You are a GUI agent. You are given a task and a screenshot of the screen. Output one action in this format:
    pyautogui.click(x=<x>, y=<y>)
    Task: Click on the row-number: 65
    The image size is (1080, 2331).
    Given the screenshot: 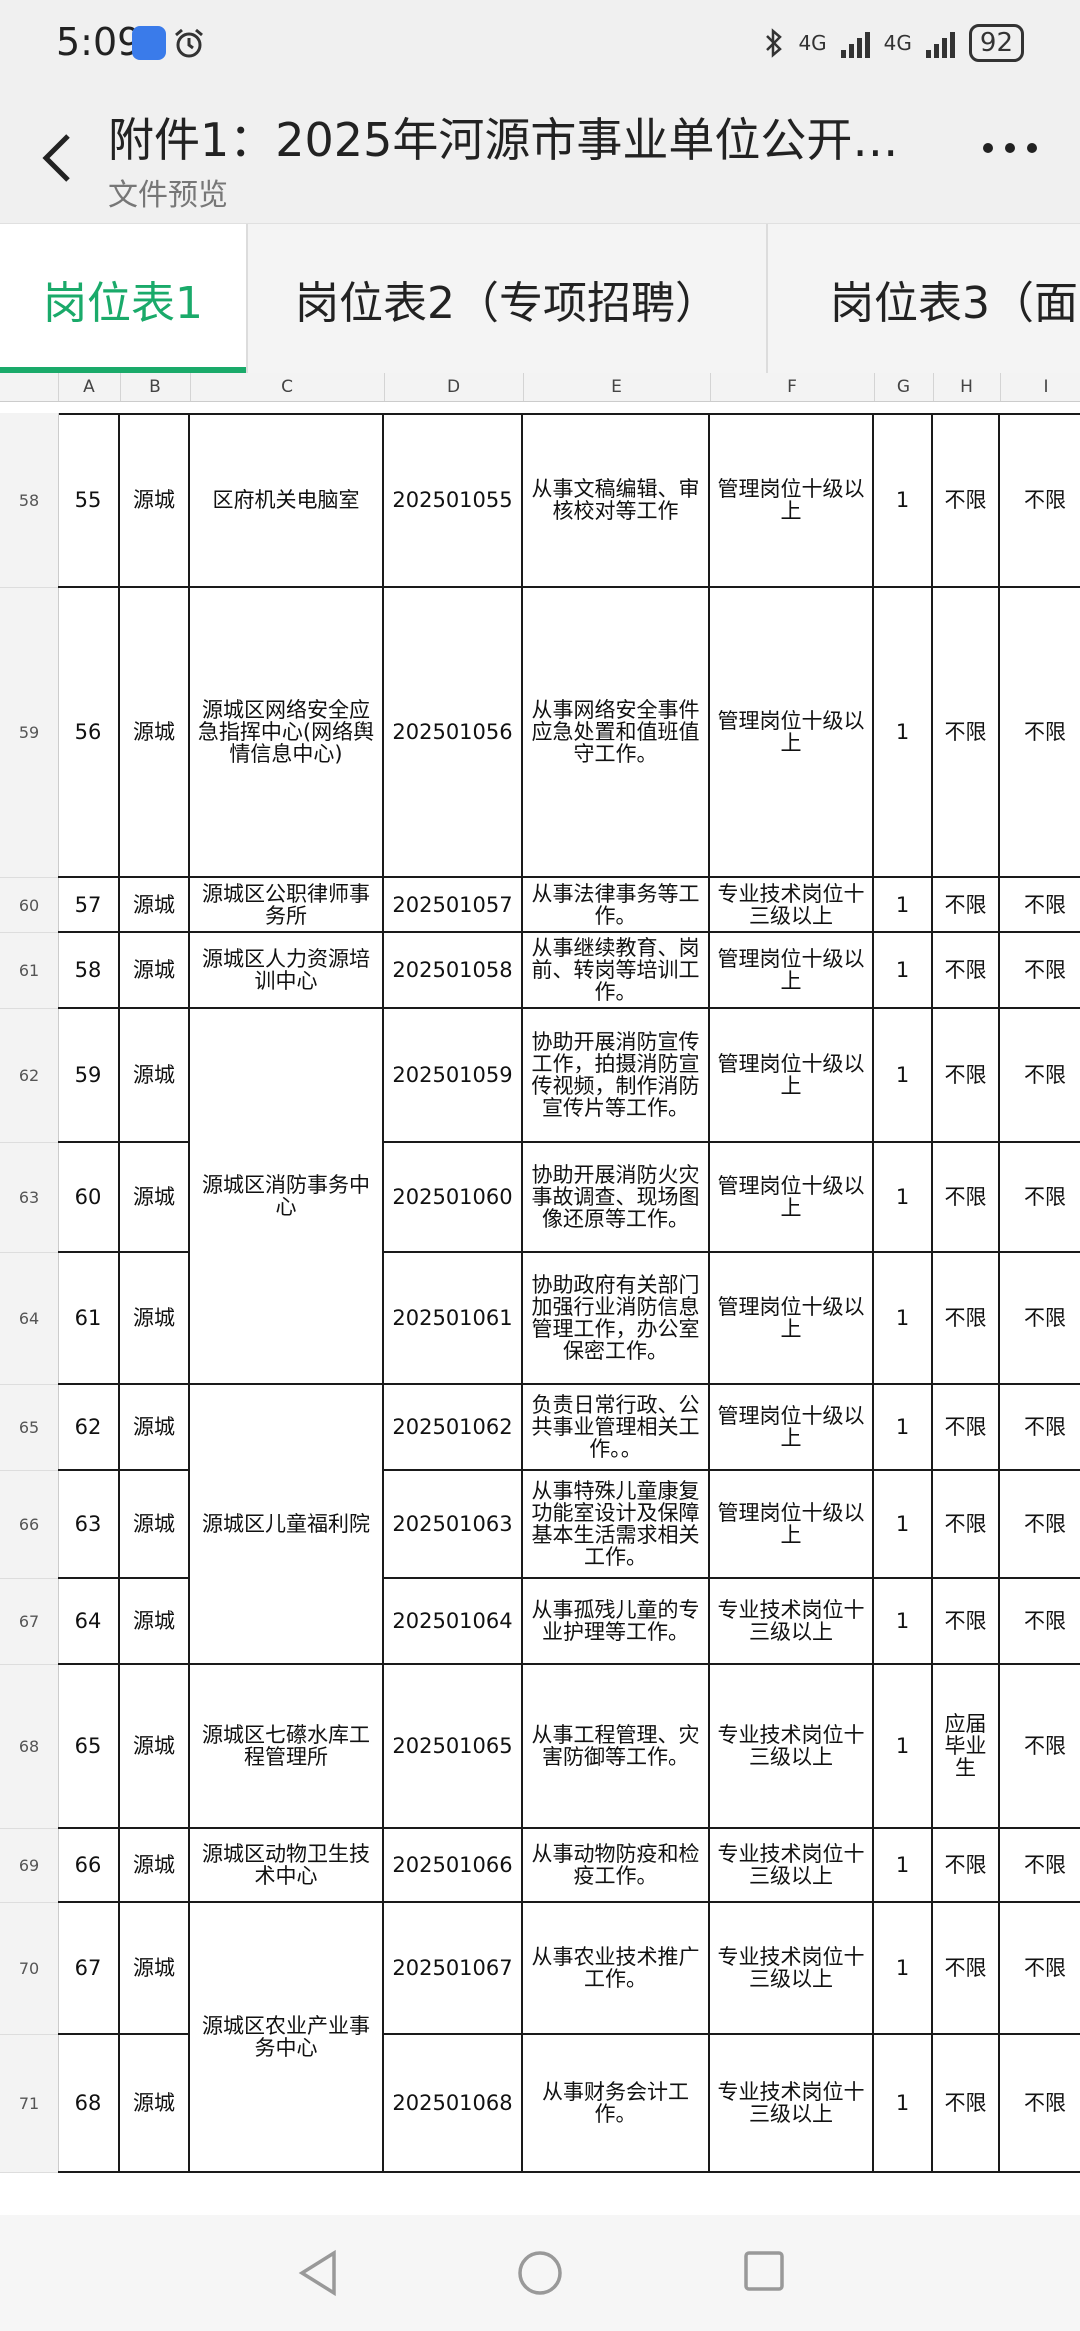 What is the action you would take?
    pyautogui.click(x=29, y=1428)
    